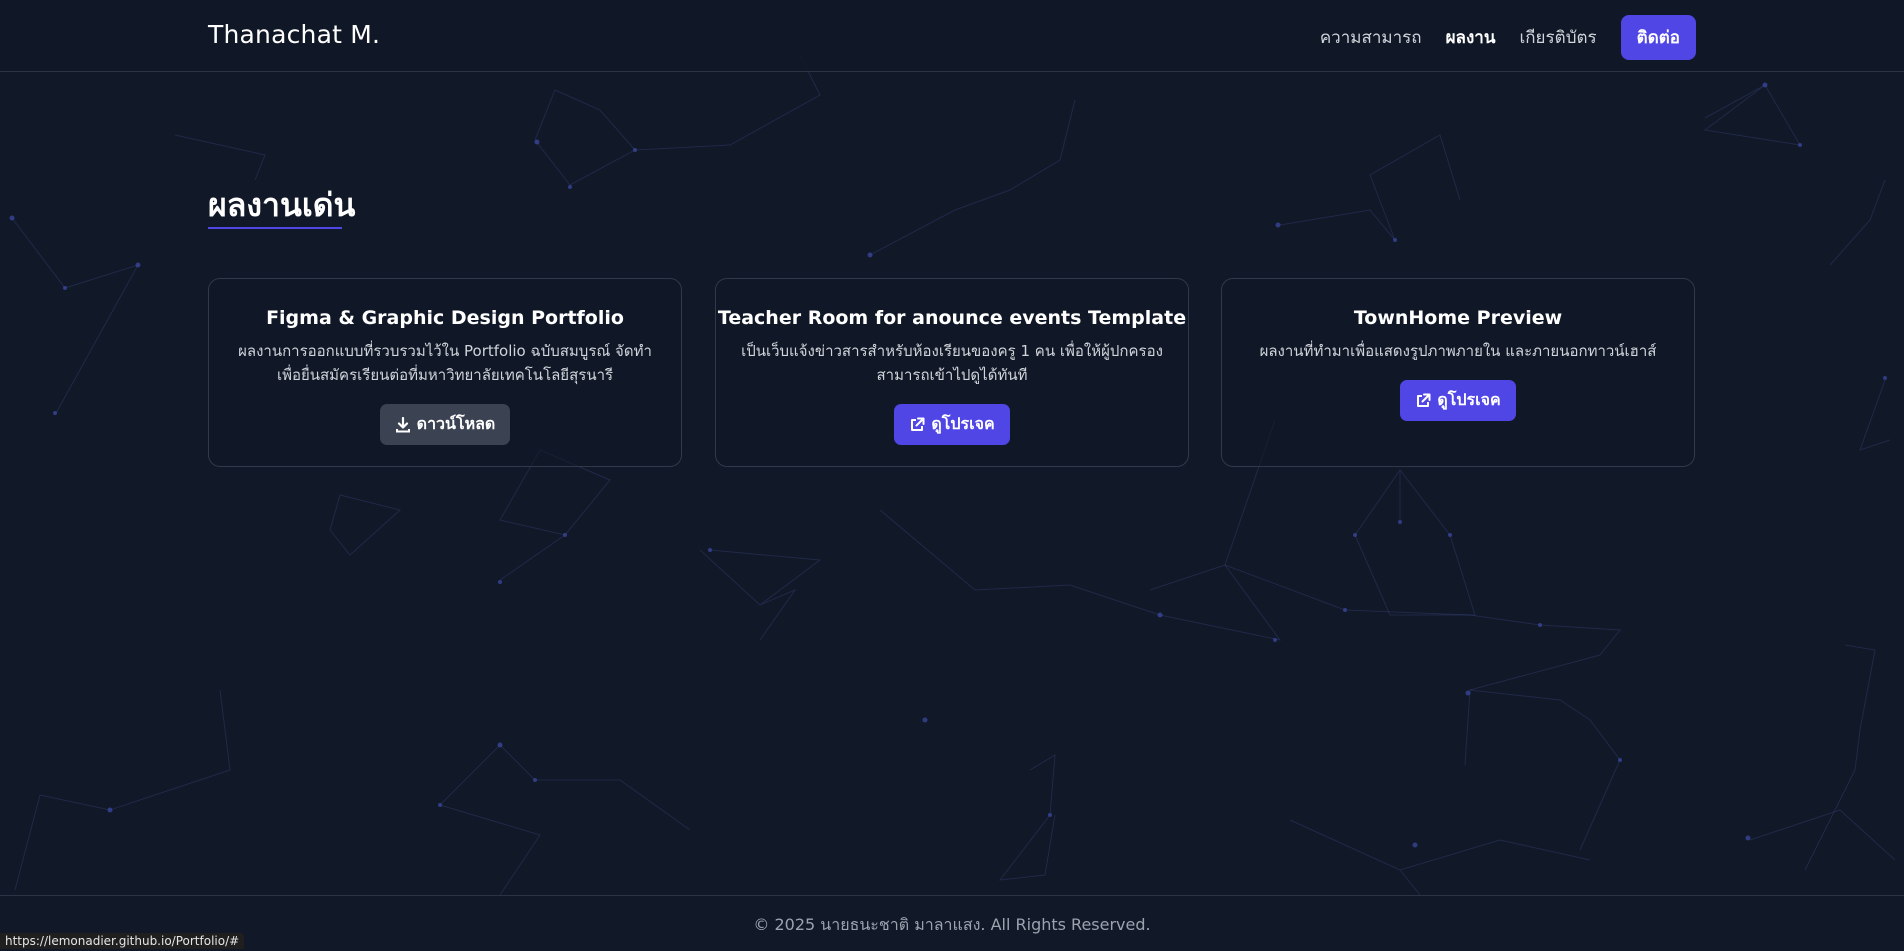  I want to click on nav-links: ความสามารถ ผลงาน เกียรติบัตร ติดต่อ, so click(1508, 37).